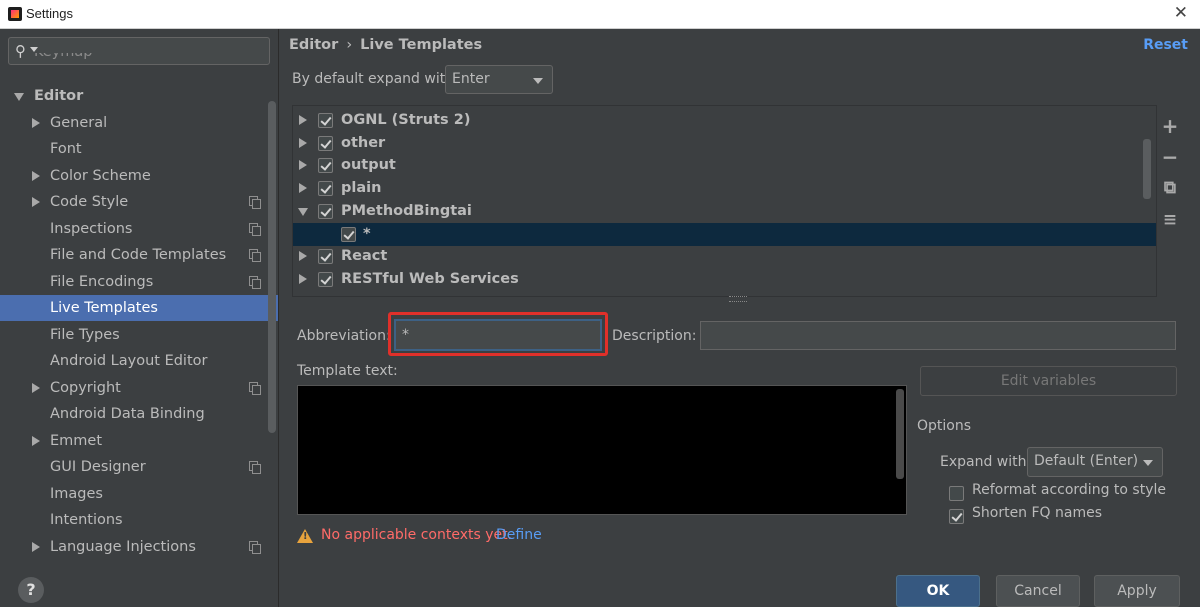  I want to click on window-titlebar: Settings ✕, so click(600, 14).